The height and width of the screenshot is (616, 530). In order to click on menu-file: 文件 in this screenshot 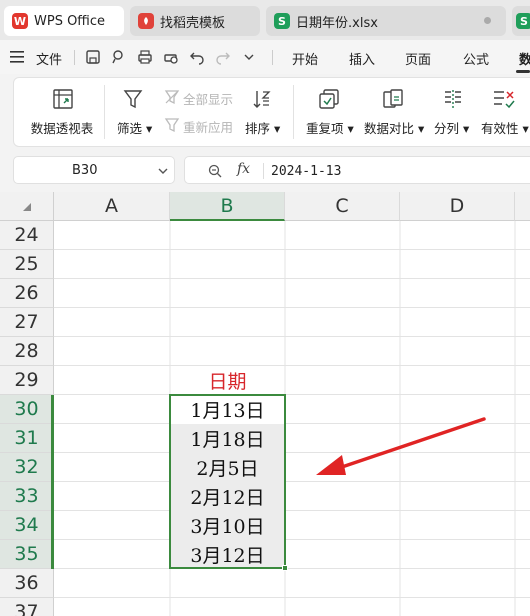, I will do `click(49, 58)`.